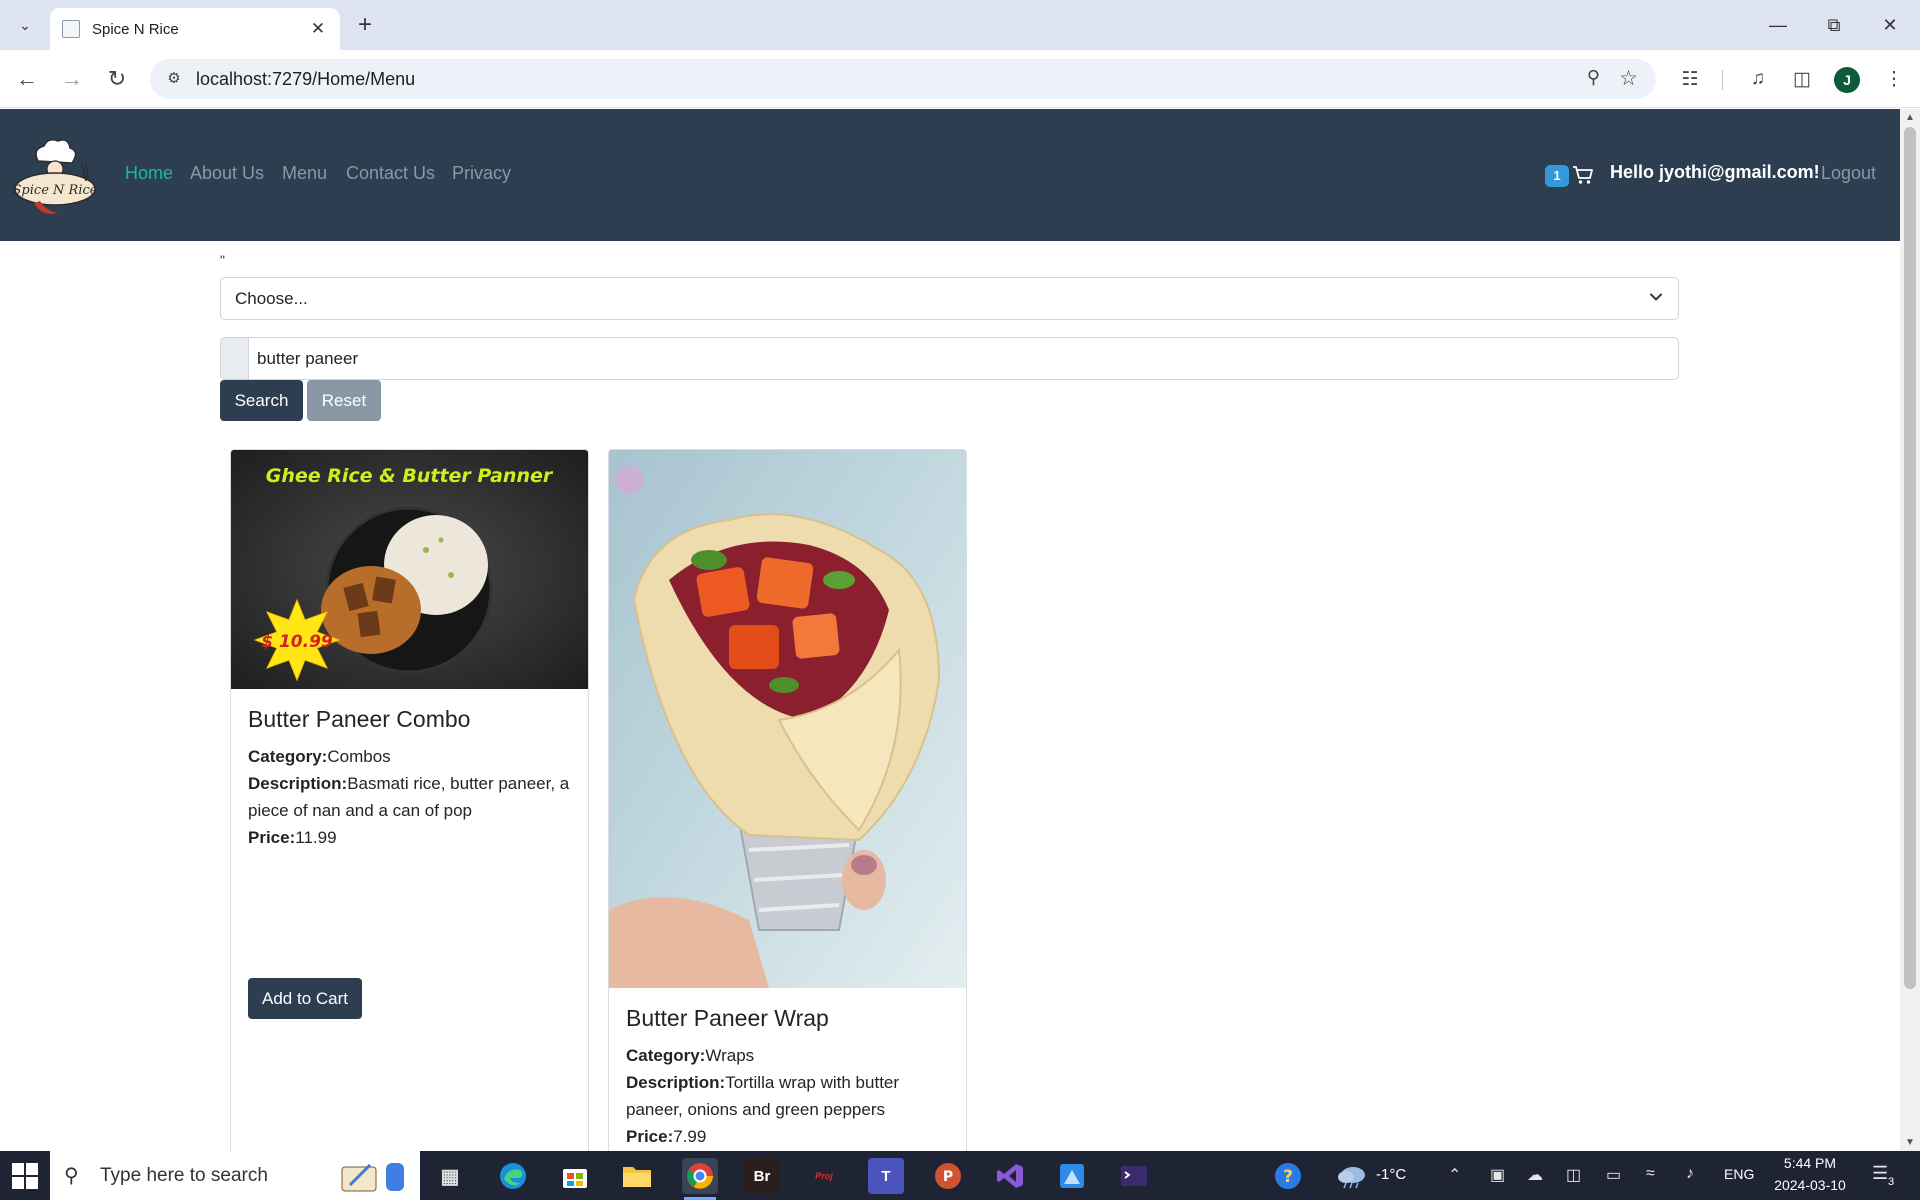  What do you see at coordinates (117, 79) in the screenshot?
I see `reload-icon: ↻` at bounding box center [117, 79].